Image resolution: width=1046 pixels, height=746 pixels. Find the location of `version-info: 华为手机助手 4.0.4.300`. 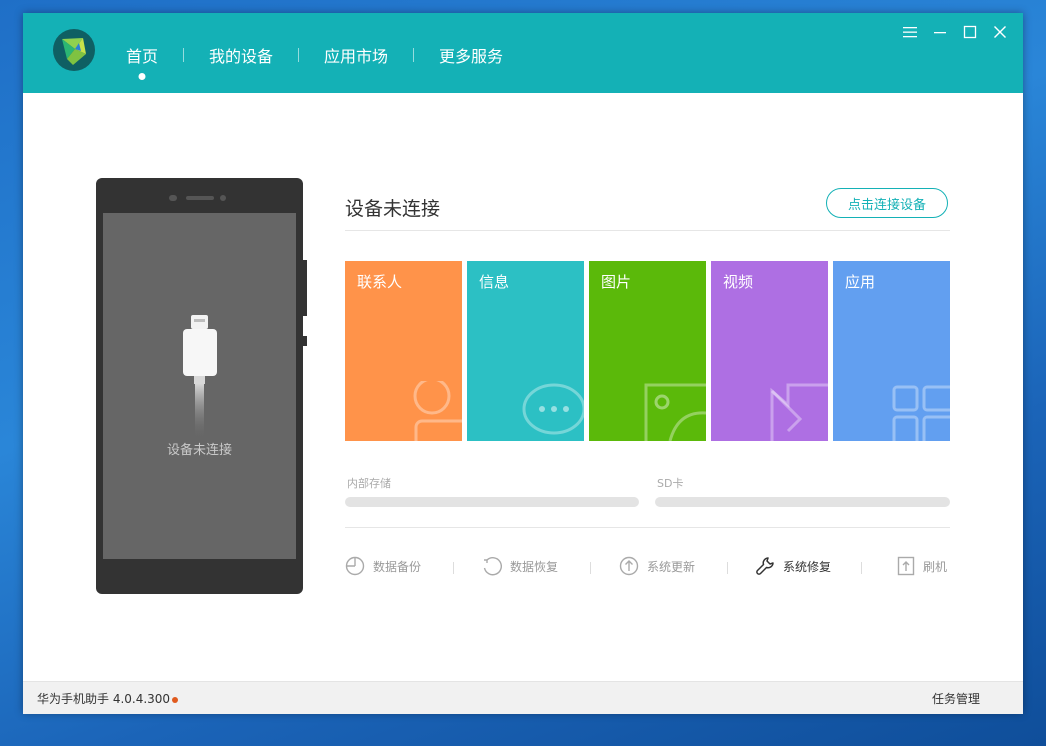

version-info: 华为手机助手 4.0.4.300 is located at coordinates (108, 698).